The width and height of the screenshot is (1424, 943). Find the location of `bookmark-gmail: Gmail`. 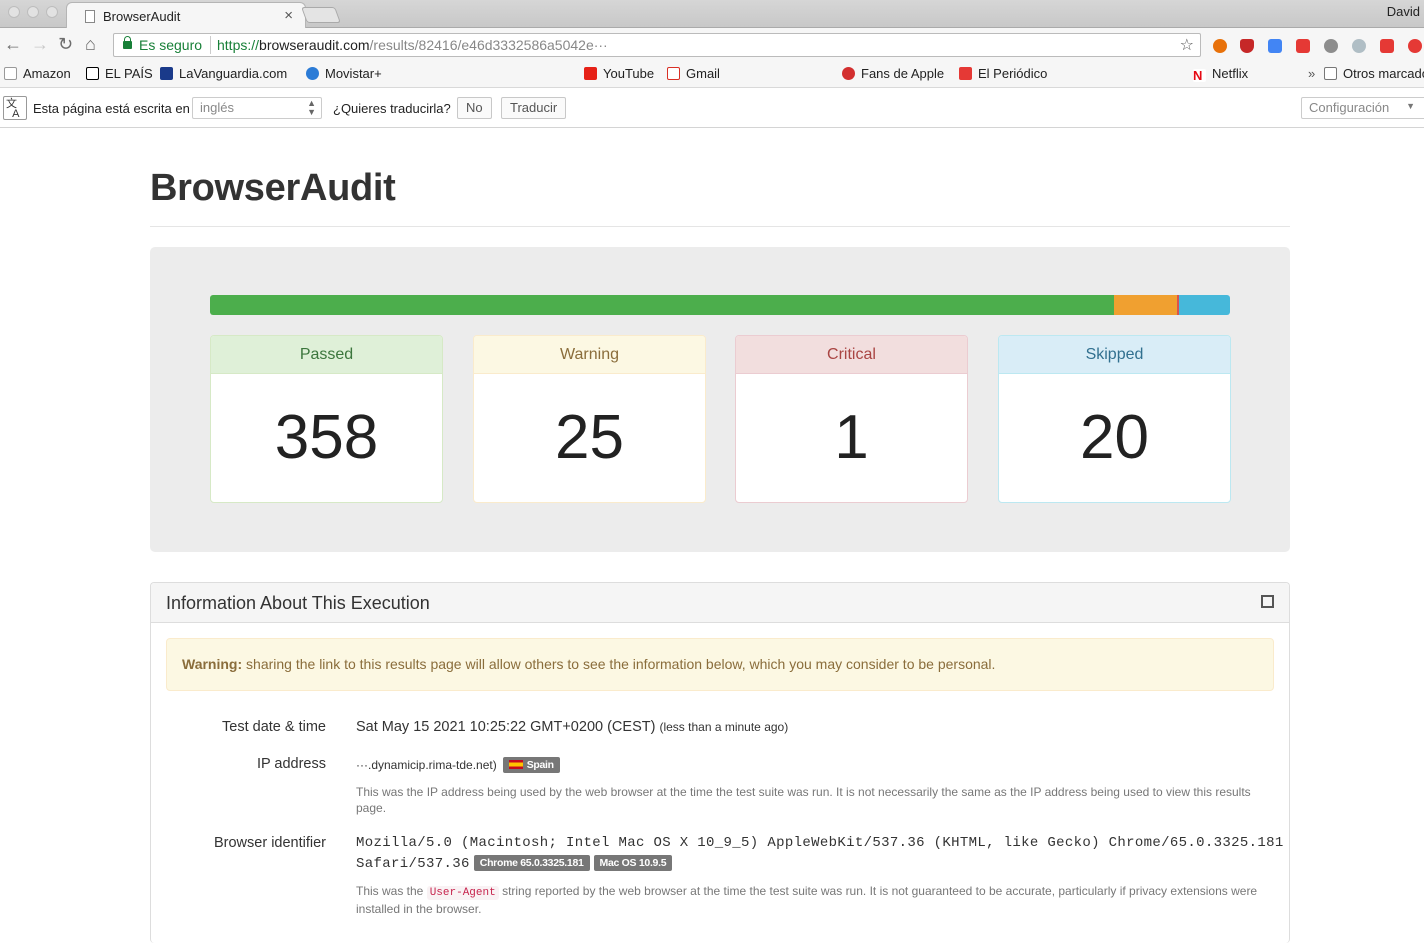

bookmark-gmail: Gmail is located at coordinates (693, 73).